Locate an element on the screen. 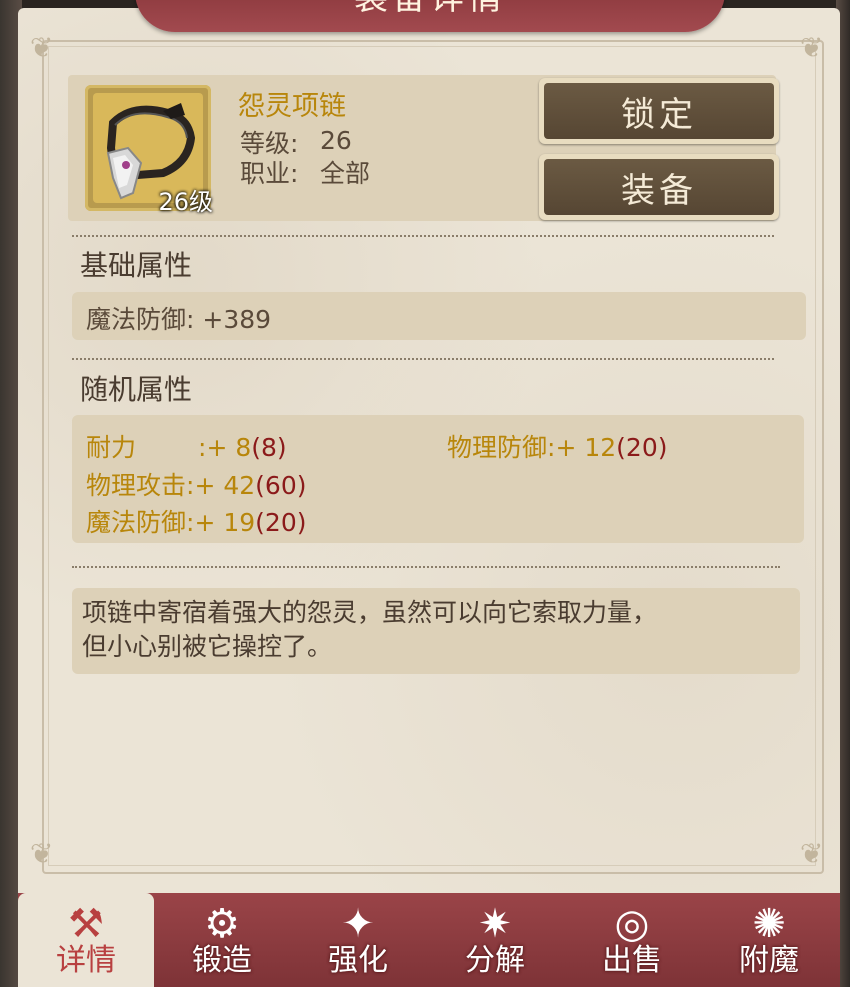  class-label: 职业: is located at coordinates (269, 173).